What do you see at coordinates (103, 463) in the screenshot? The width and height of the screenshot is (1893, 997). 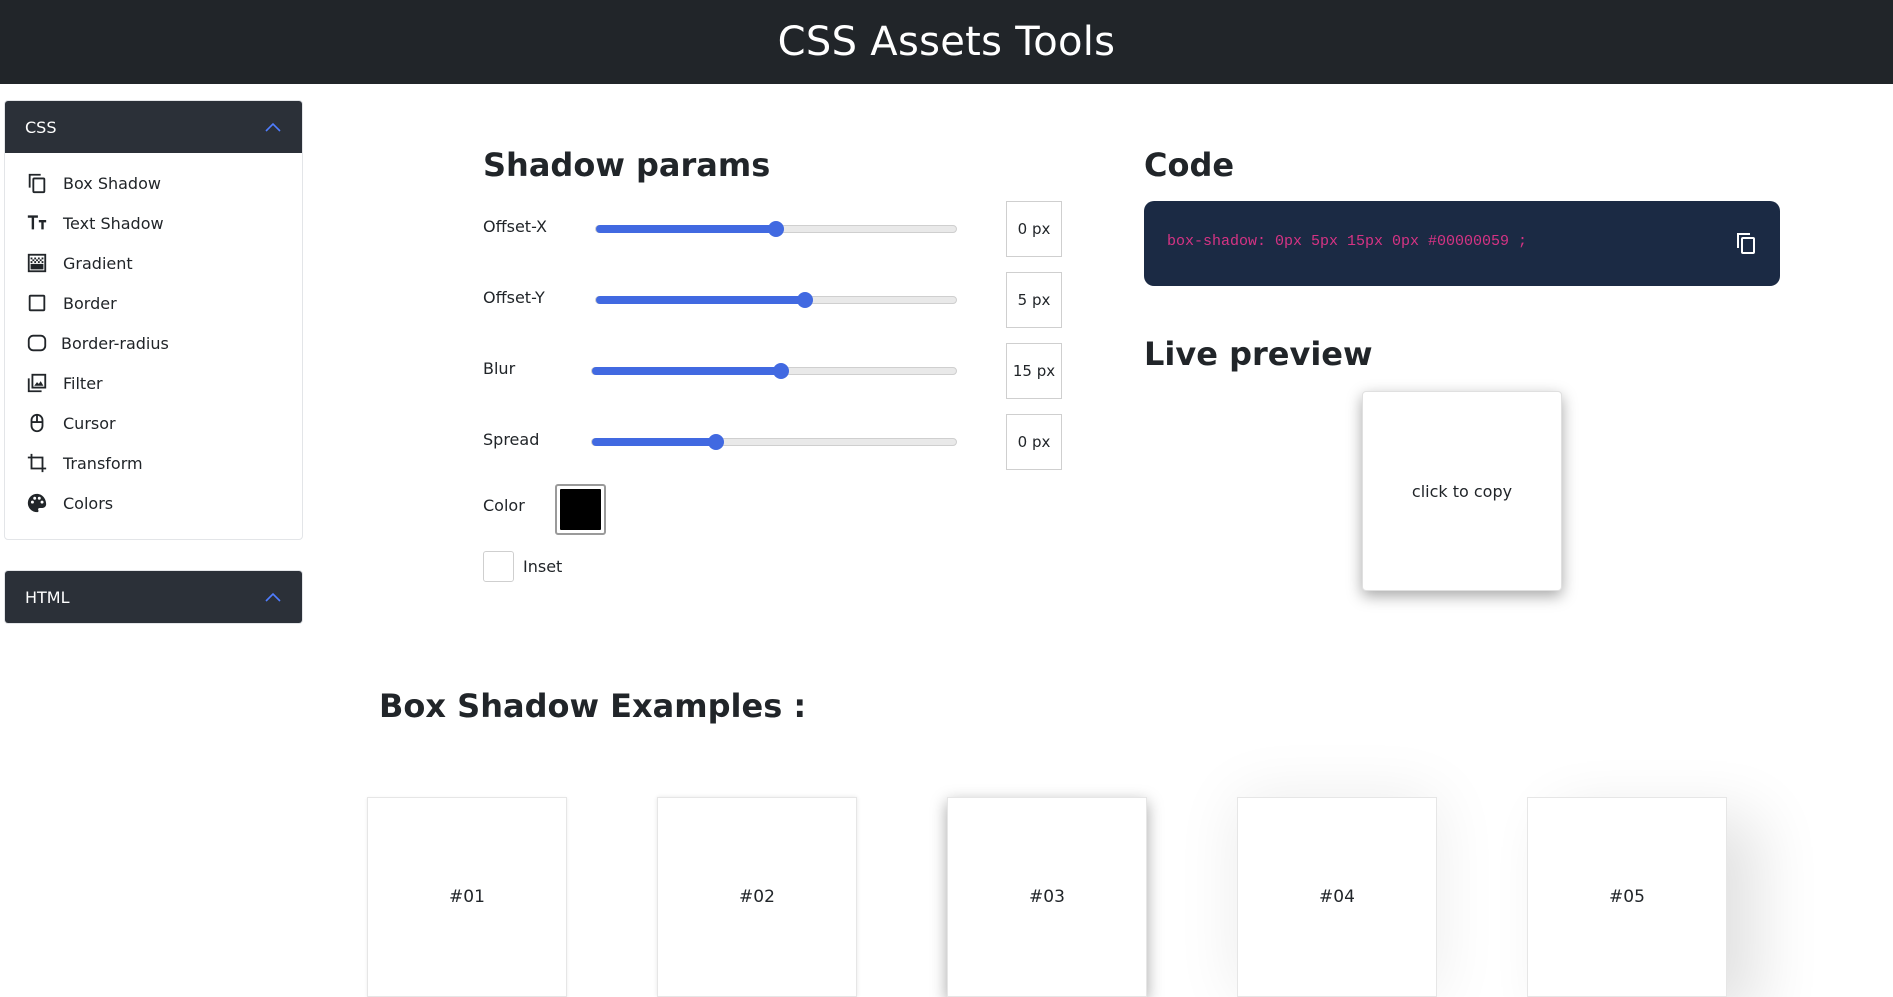 I see `sidebar-item-label: Transform` at bounding box center [103, 463].